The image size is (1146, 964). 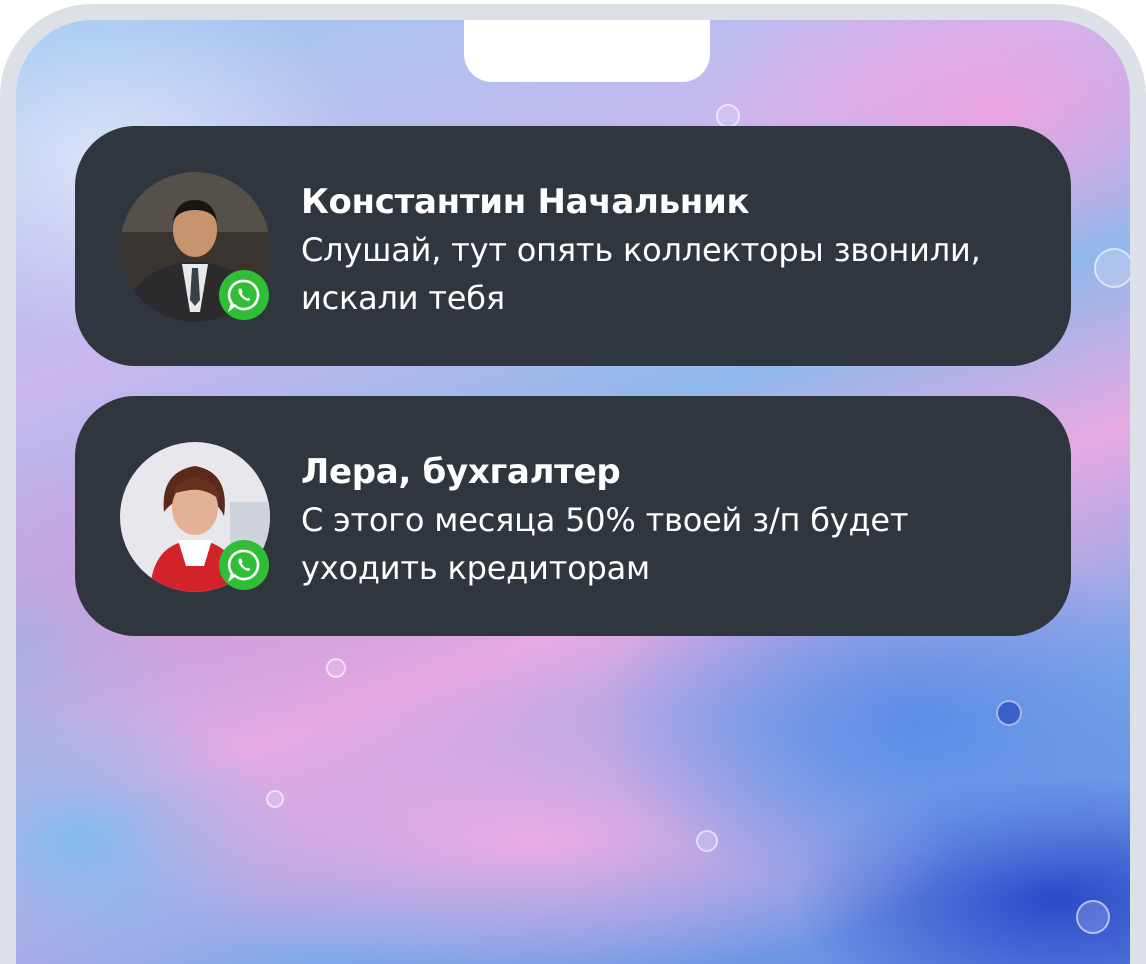 I want to click on message-line: С этого месяца 50% твоей з/п будет, so click(x=605, y=520).